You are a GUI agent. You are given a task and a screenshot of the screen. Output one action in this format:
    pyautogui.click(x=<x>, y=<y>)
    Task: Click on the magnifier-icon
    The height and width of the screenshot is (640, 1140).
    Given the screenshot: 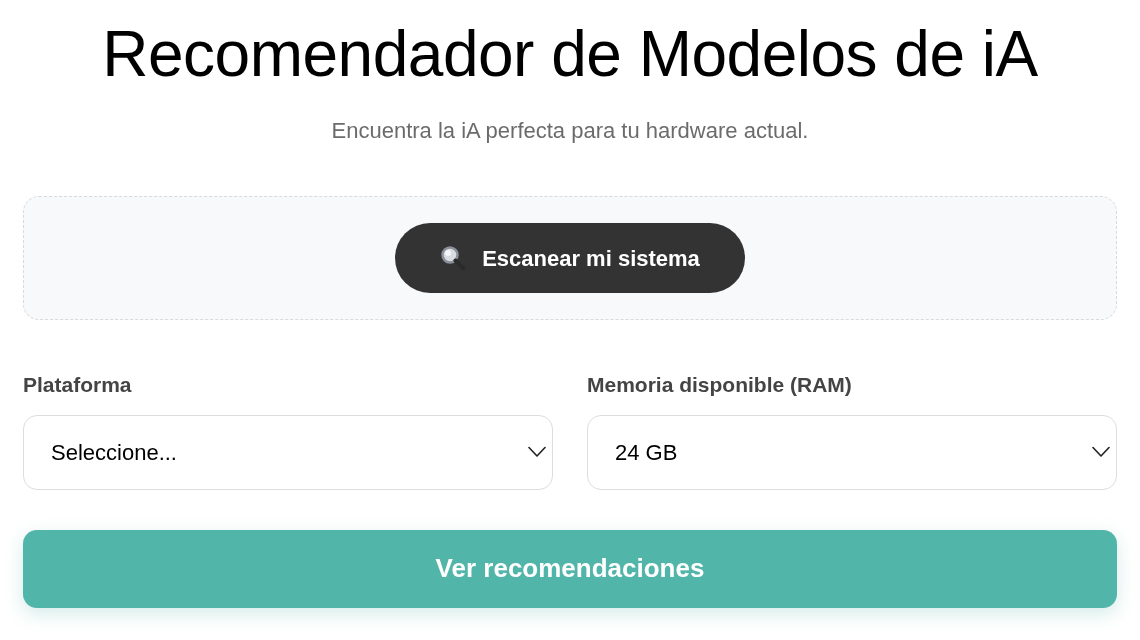 What is the action you would take?
    pyautogui.click(x=453, y=258)
    